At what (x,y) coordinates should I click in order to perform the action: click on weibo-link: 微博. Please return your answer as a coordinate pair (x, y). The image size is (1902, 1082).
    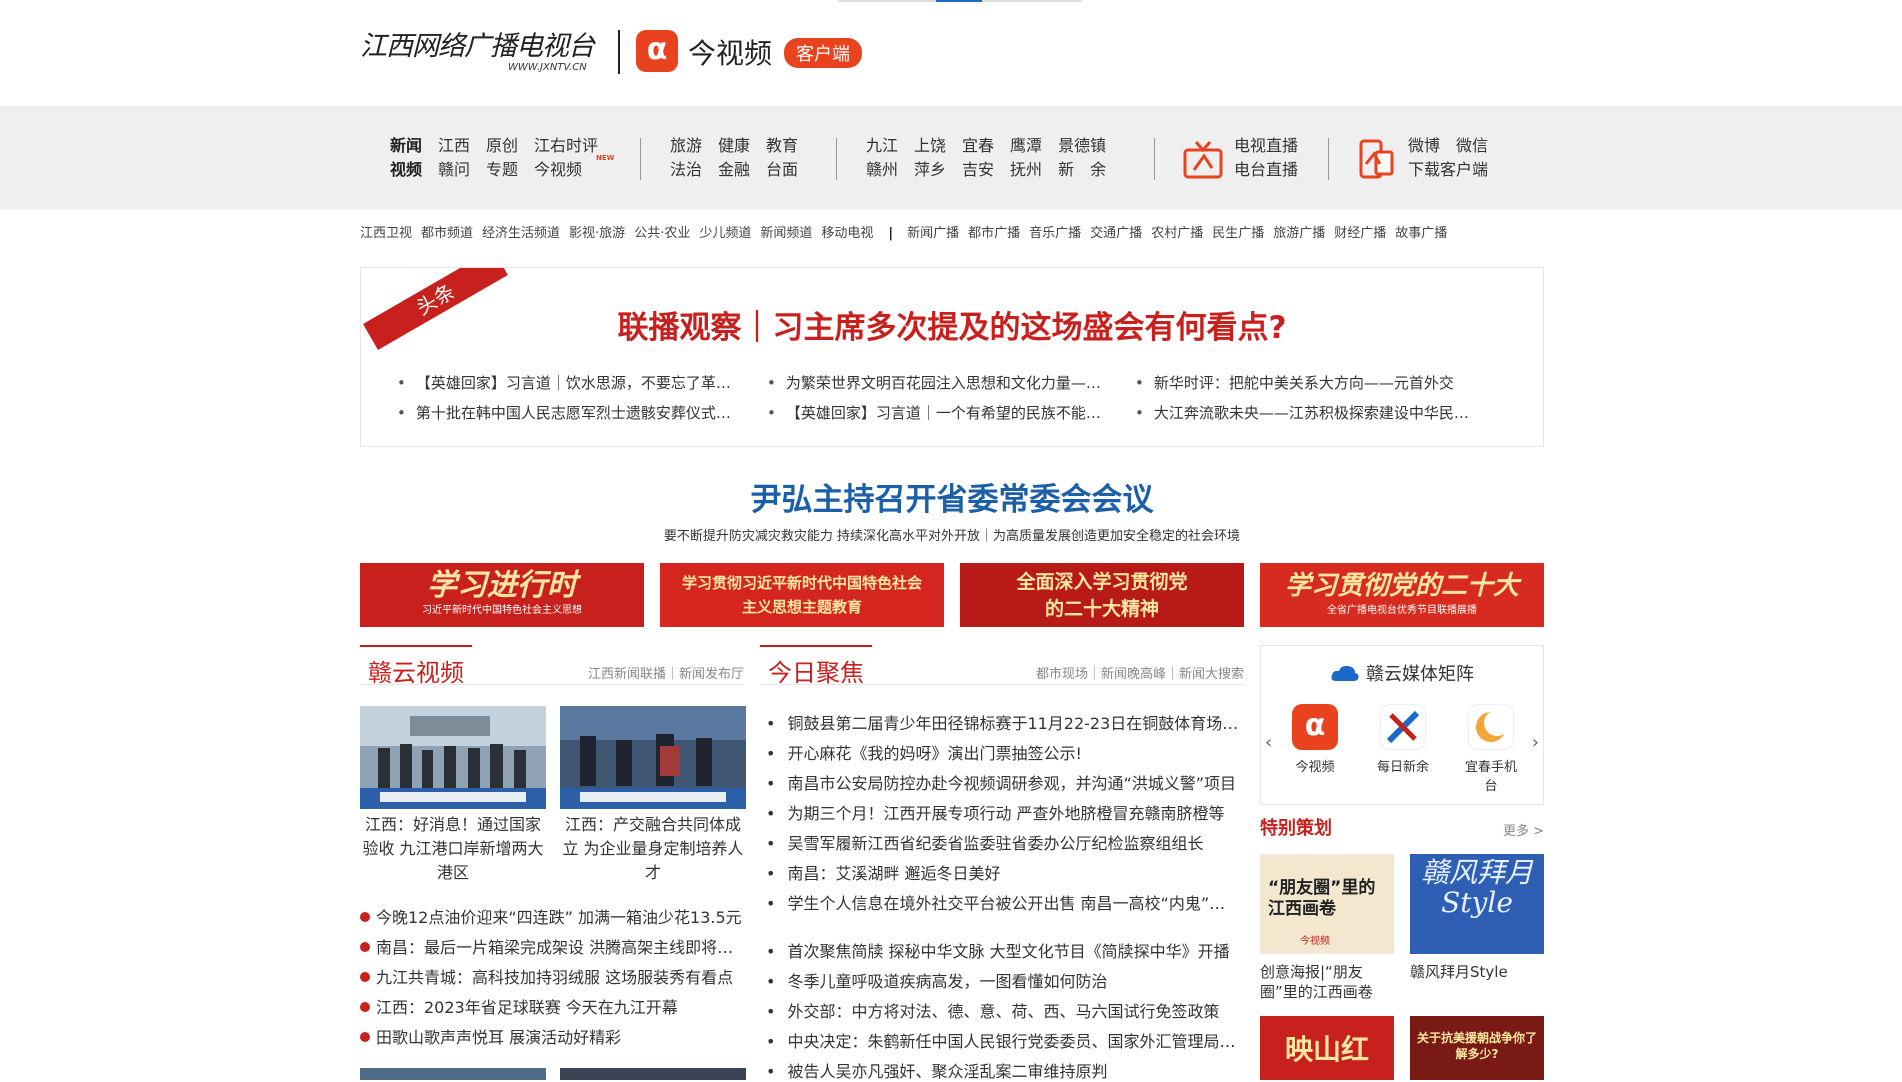
    Looking at the image, I should click on (1424, 146).